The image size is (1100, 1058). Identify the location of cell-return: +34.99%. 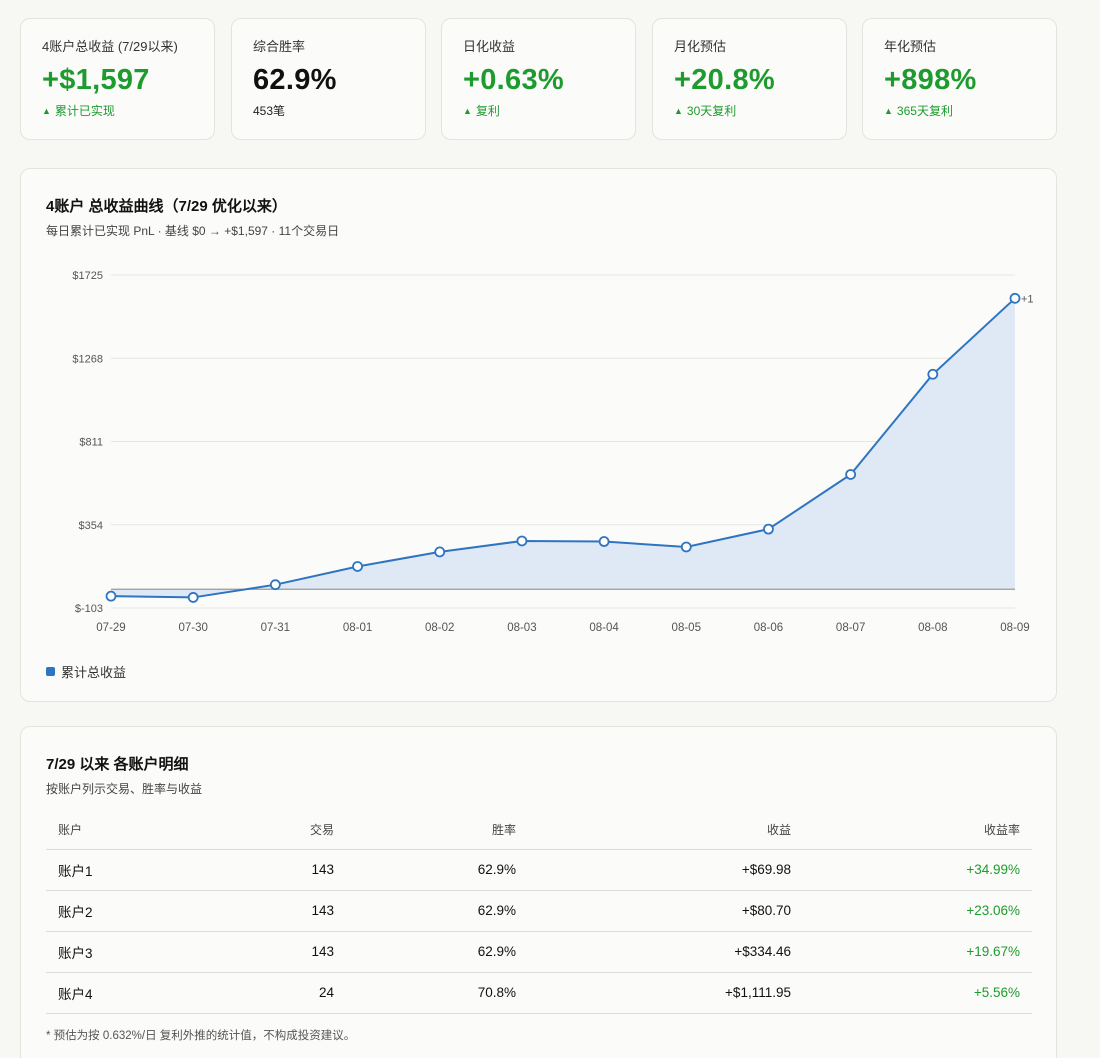
(917, 870).